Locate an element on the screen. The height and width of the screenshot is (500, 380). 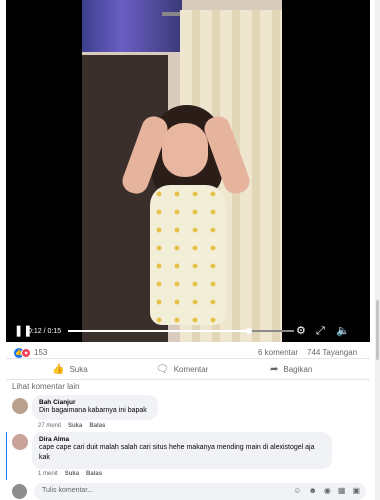
video-progress-bar is located at coordinates (181, 331).